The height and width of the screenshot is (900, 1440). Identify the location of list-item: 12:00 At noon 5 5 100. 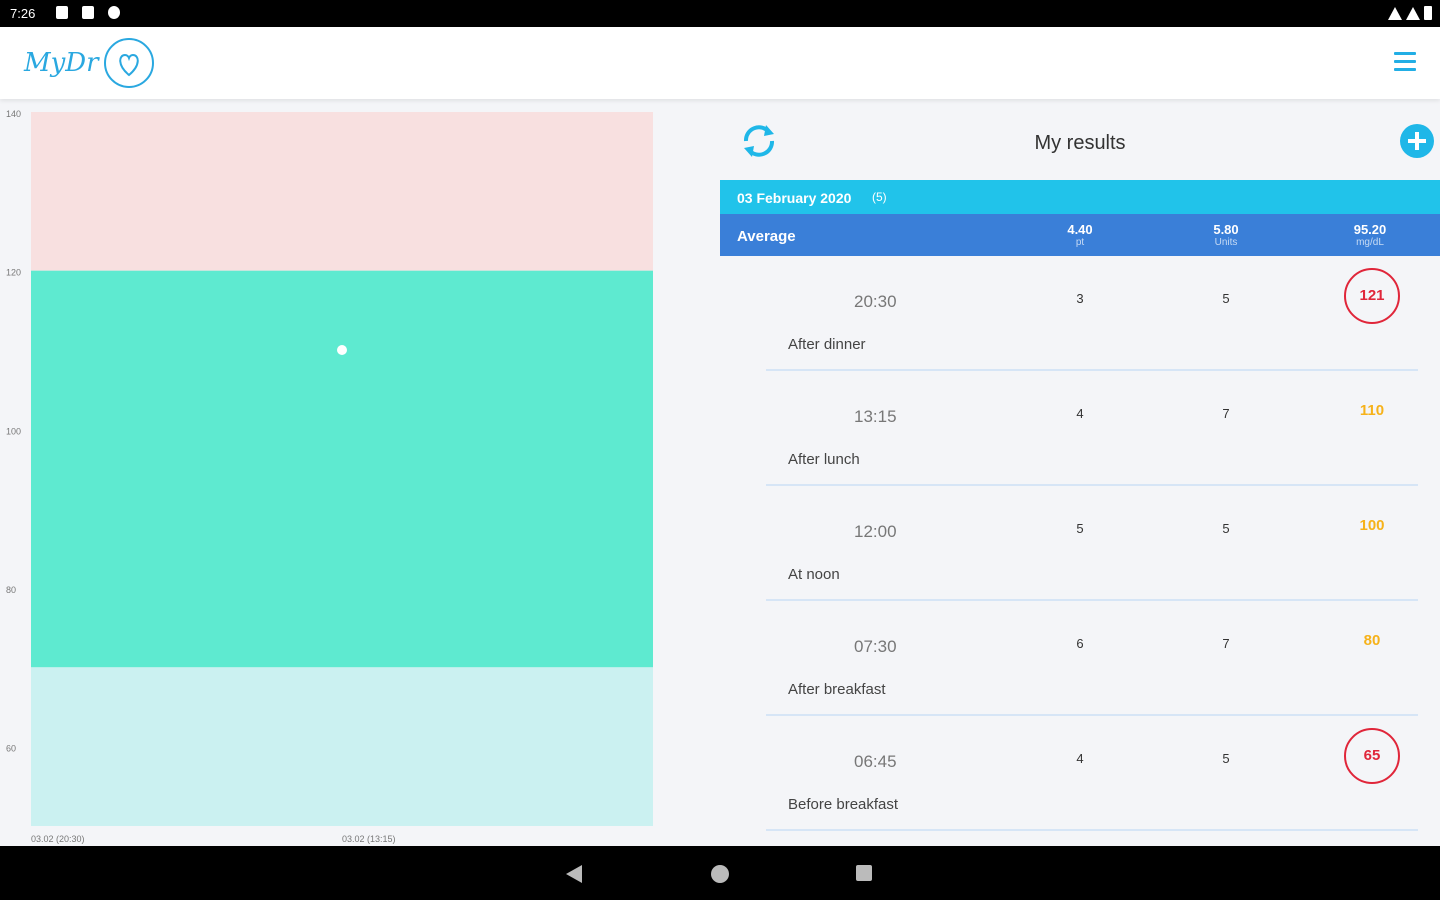
(1092, 543).